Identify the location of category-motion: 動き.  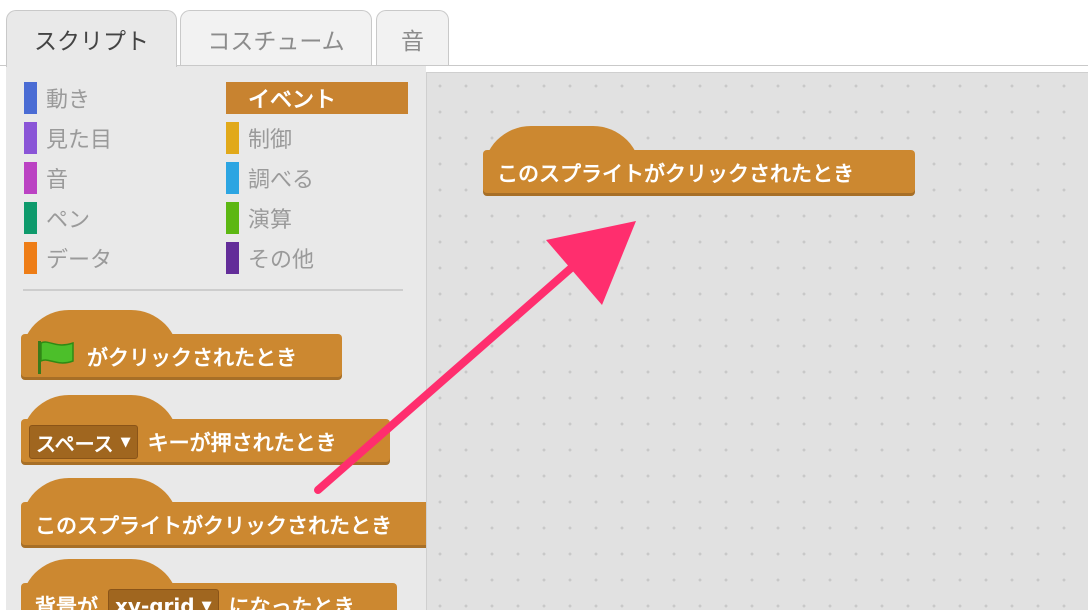
(57, 98).